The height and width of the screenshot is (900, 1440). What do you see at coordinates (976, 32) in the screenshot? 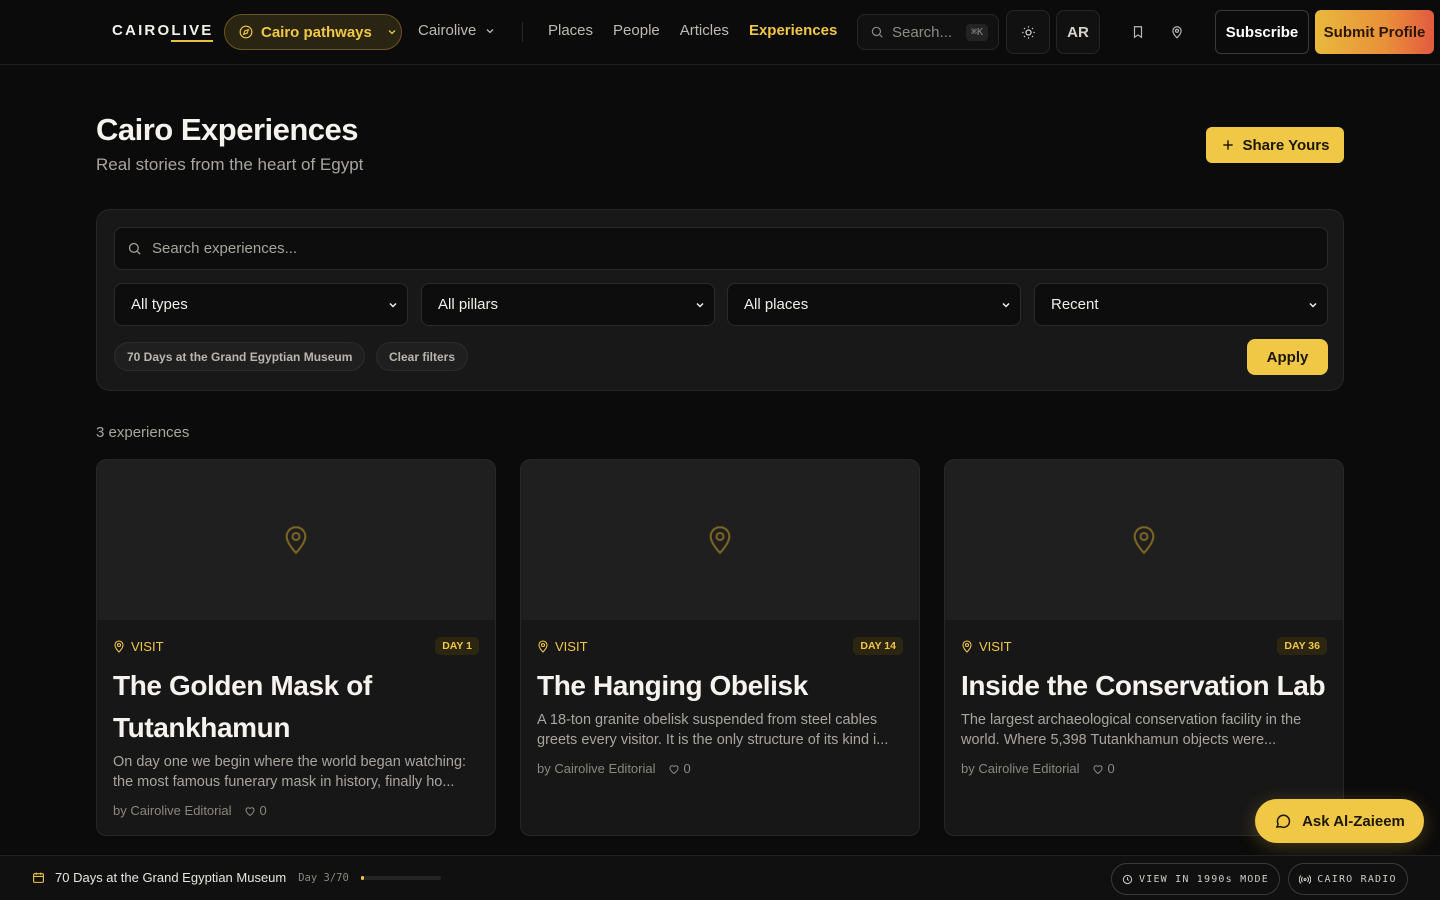
I see `search-shortcut-badge: ⌘K` at bounding box center [976, 32].